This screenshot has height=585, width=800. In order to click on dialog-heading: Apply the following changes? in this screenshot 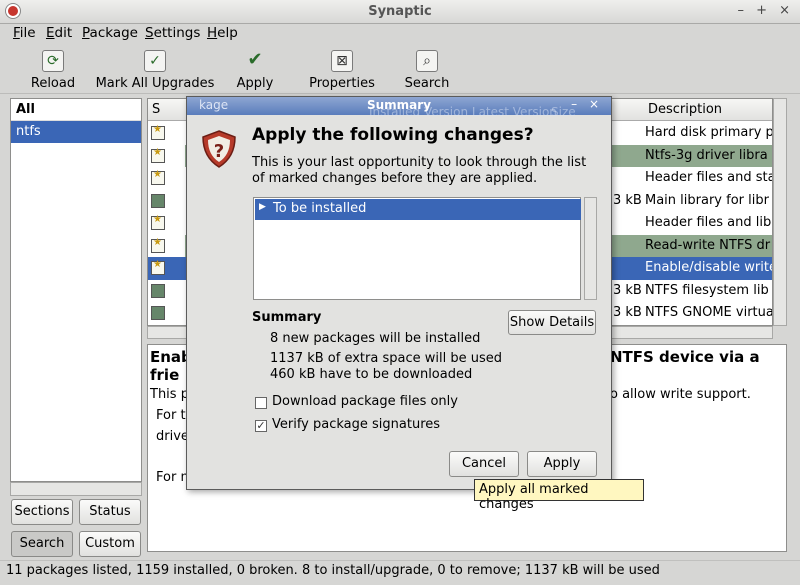, I will do `click(393, 135)`.